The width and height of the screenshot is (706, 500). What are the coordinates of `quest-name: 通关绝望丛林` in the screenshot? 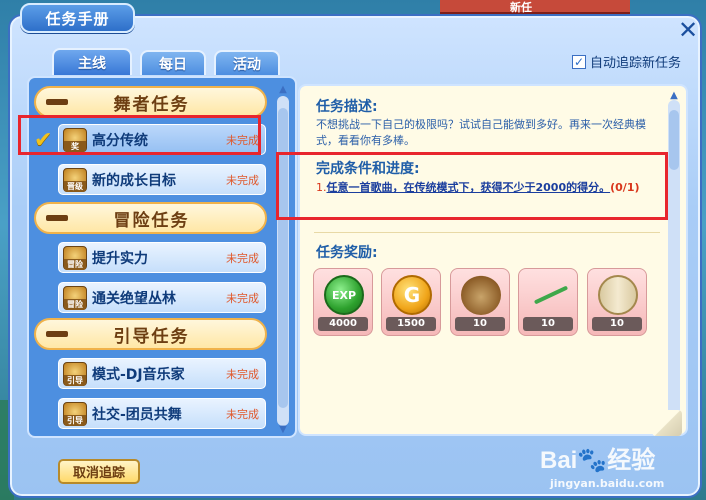 It's located at (134, 298).